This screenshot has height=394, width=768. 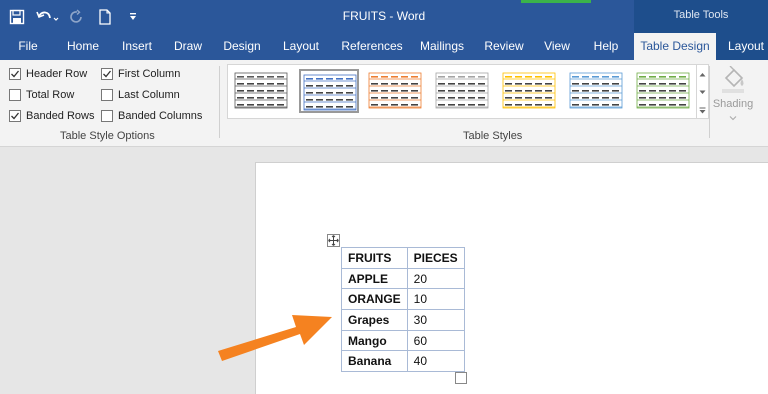 I want to click on last-column-option: Last Column, so click(x=140, y=95).